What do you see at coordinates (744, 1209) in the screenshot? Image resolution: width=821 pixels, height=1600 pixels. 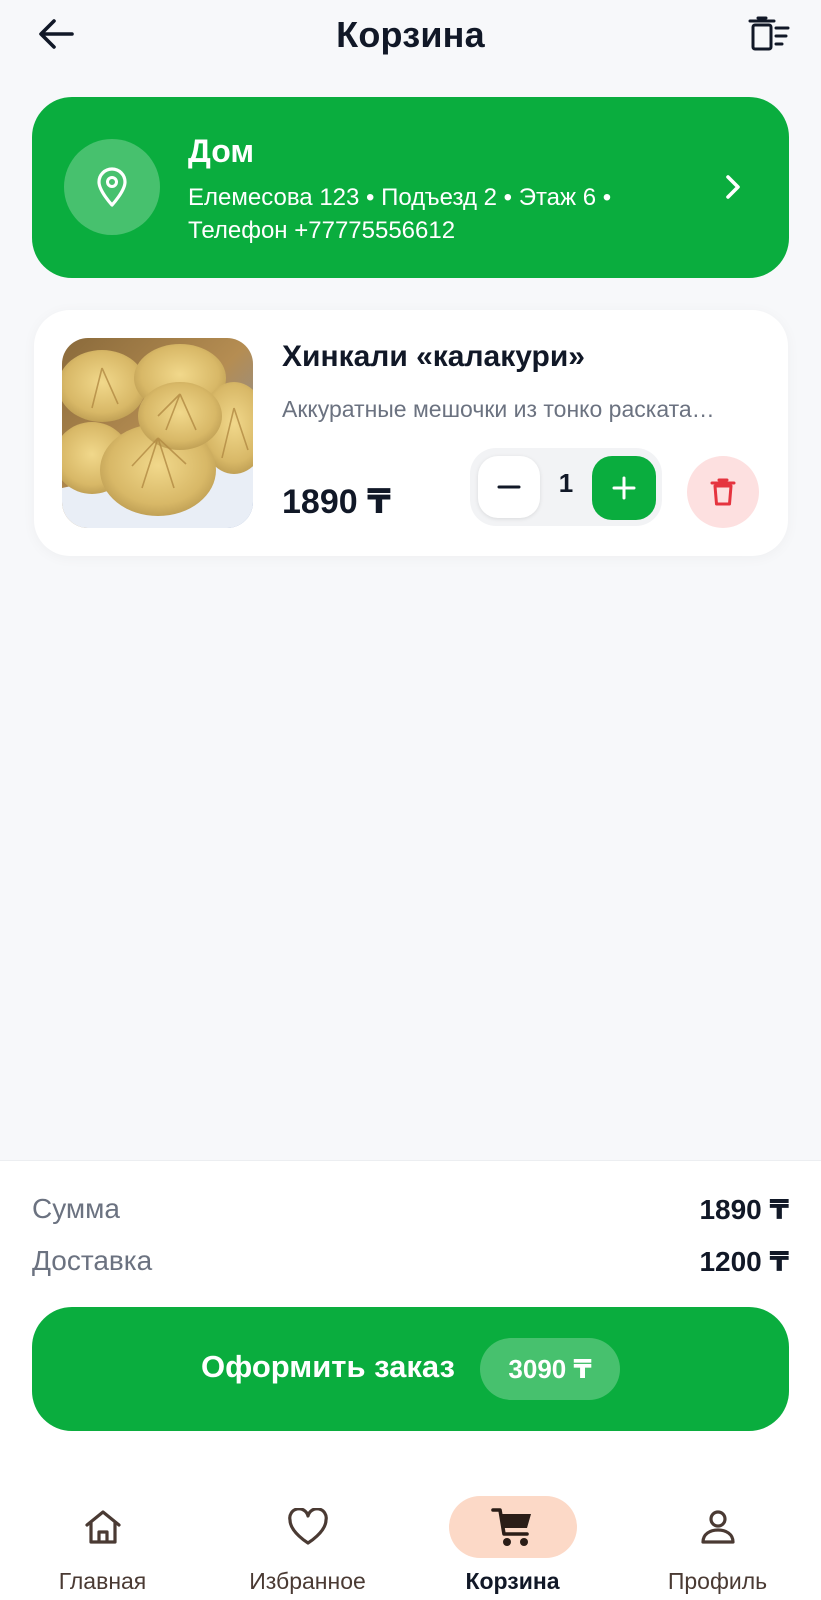 I see `subtotal-value: 1890 ₸` at bounding box center [744, 1209].